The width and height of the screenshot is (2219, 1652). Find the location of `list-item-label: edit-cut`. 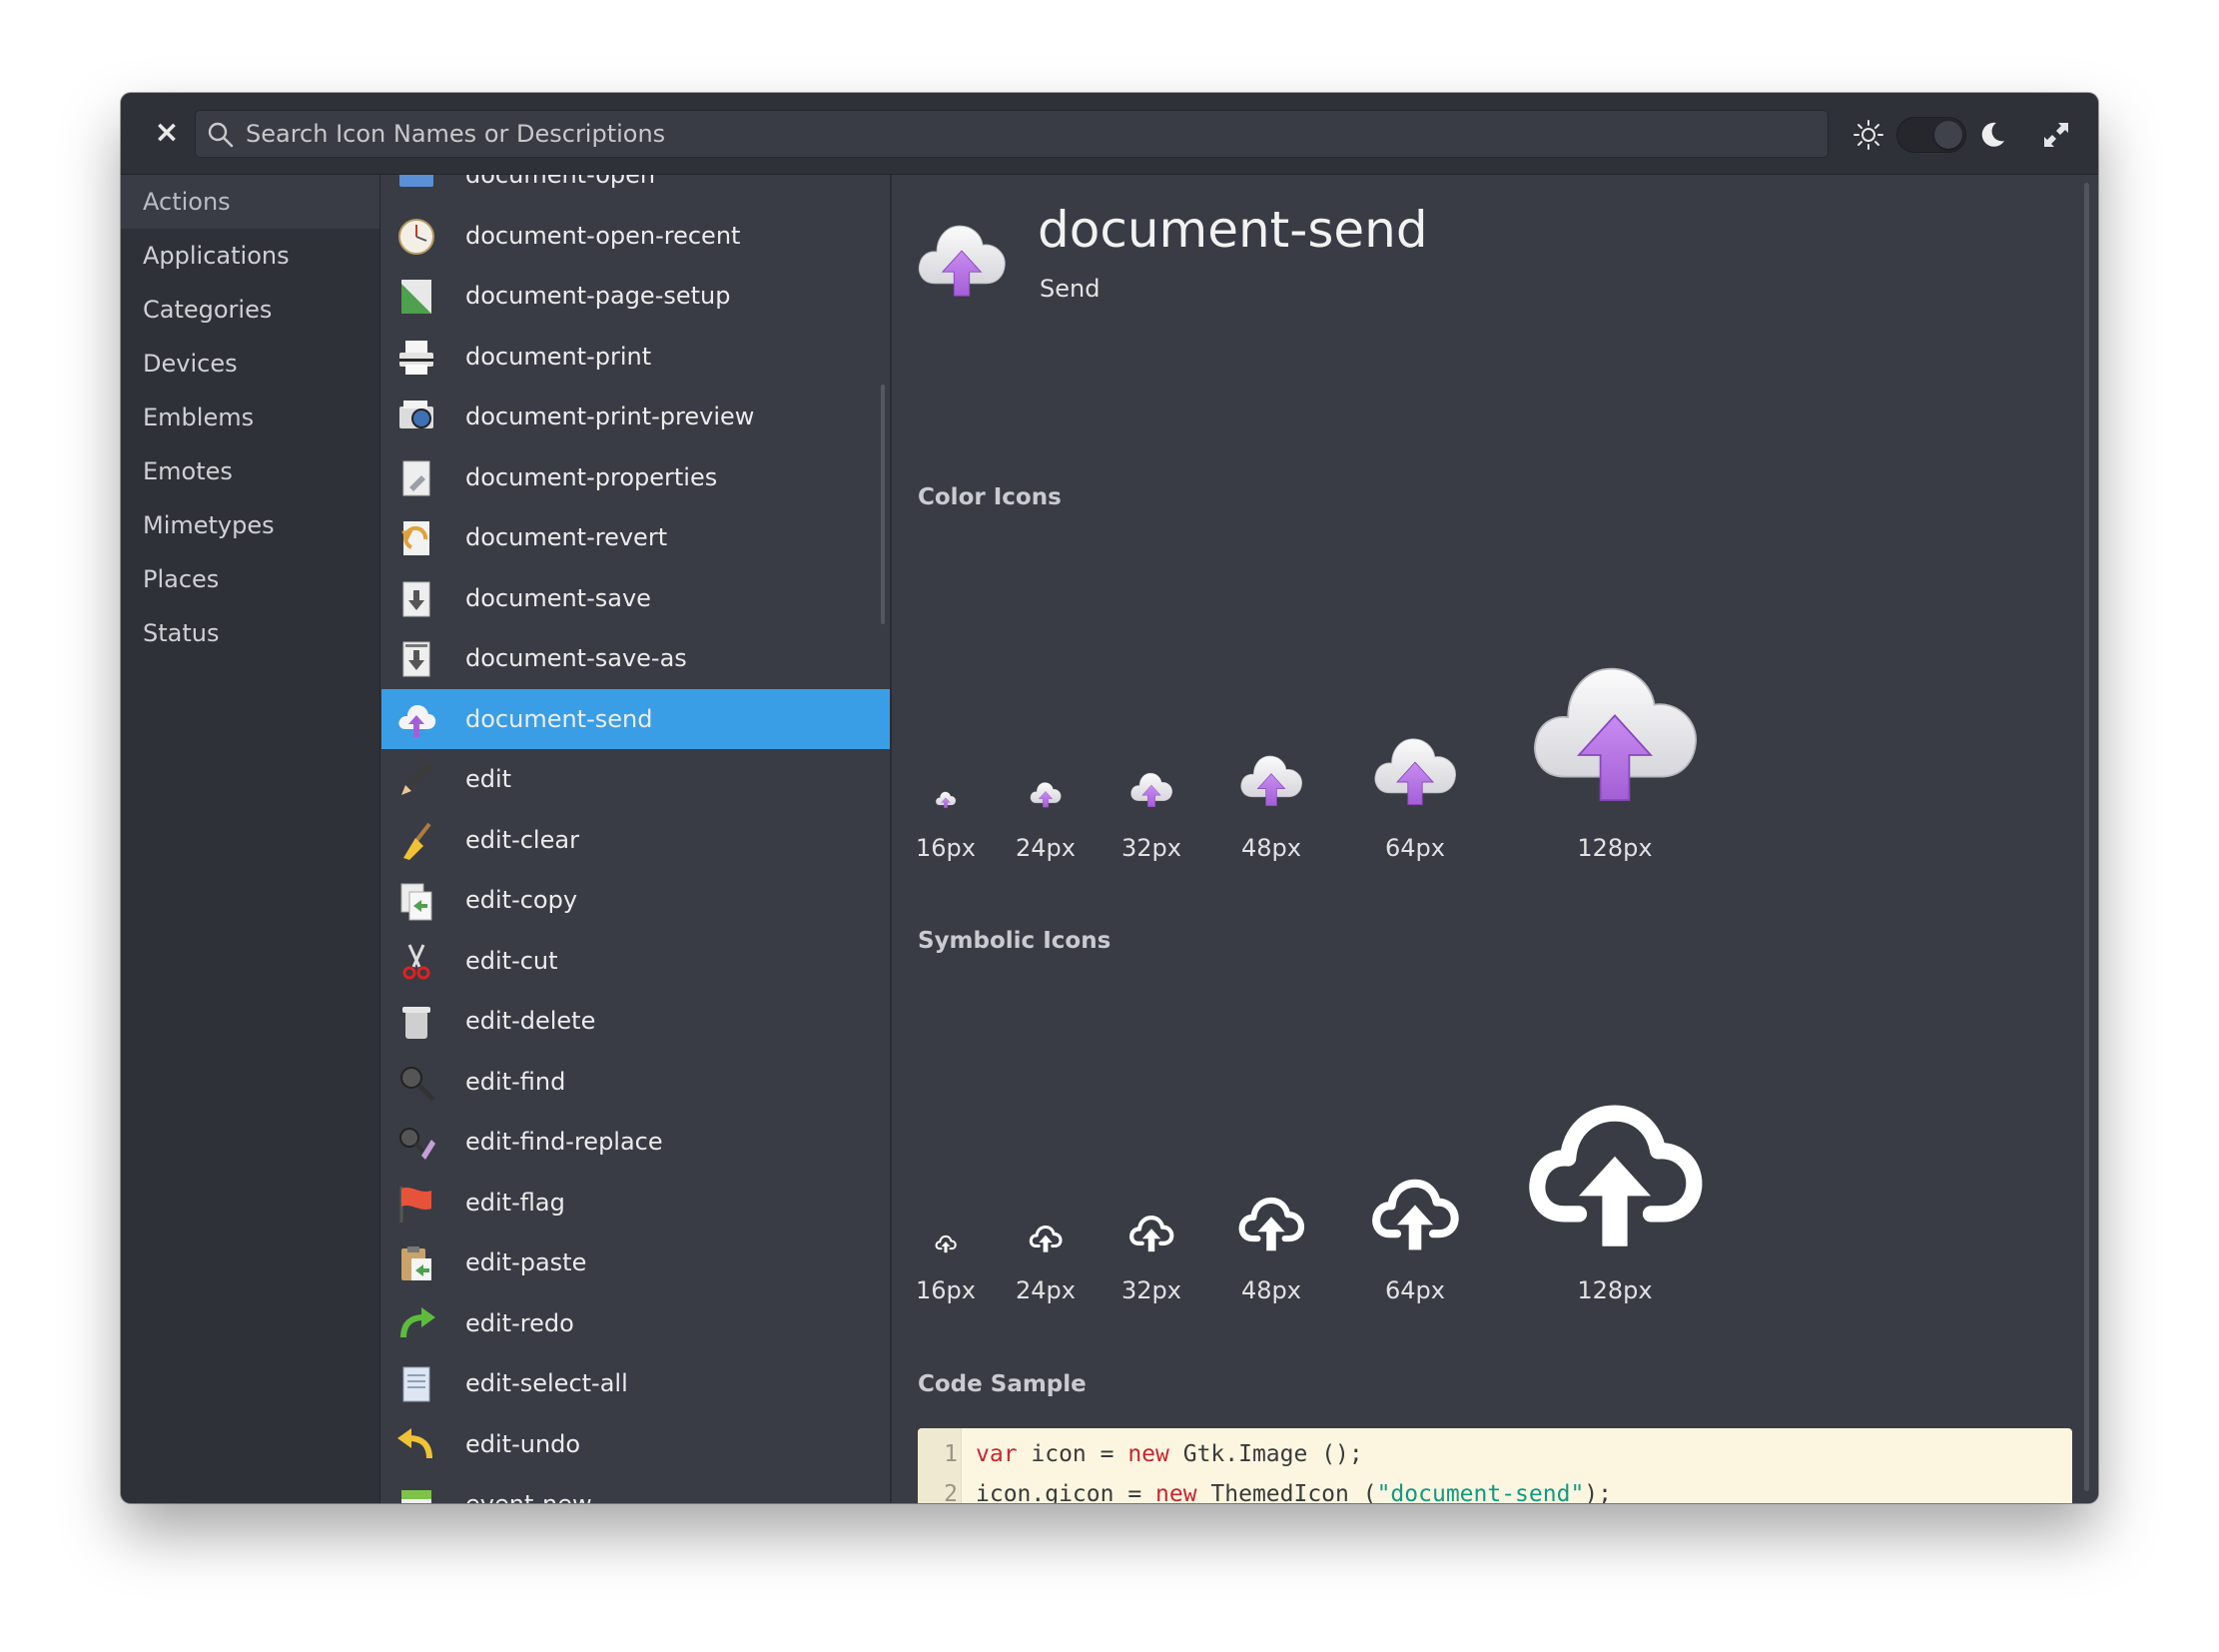

list-item-label: edit-cut is located at coordinates (511, 960).